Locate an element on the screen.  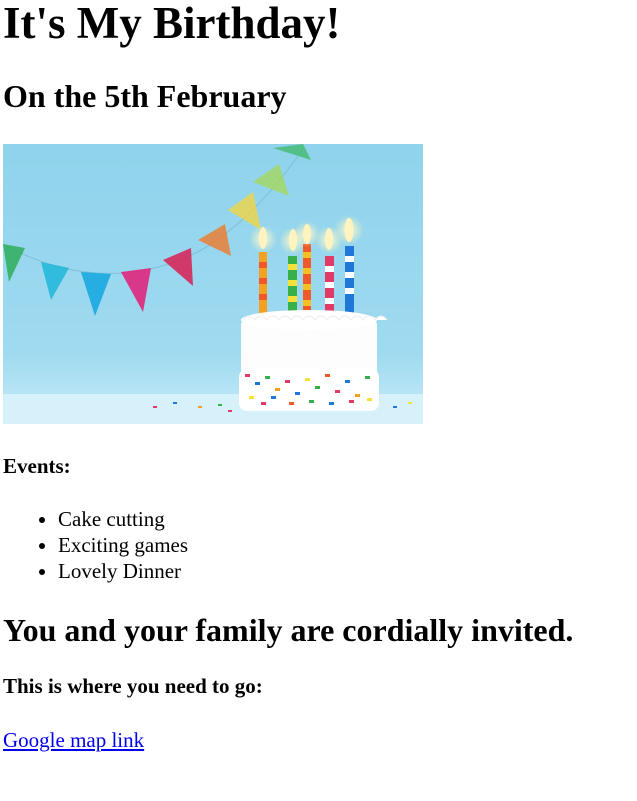
list-item: Exciting games is located at coordinates (347, 545).